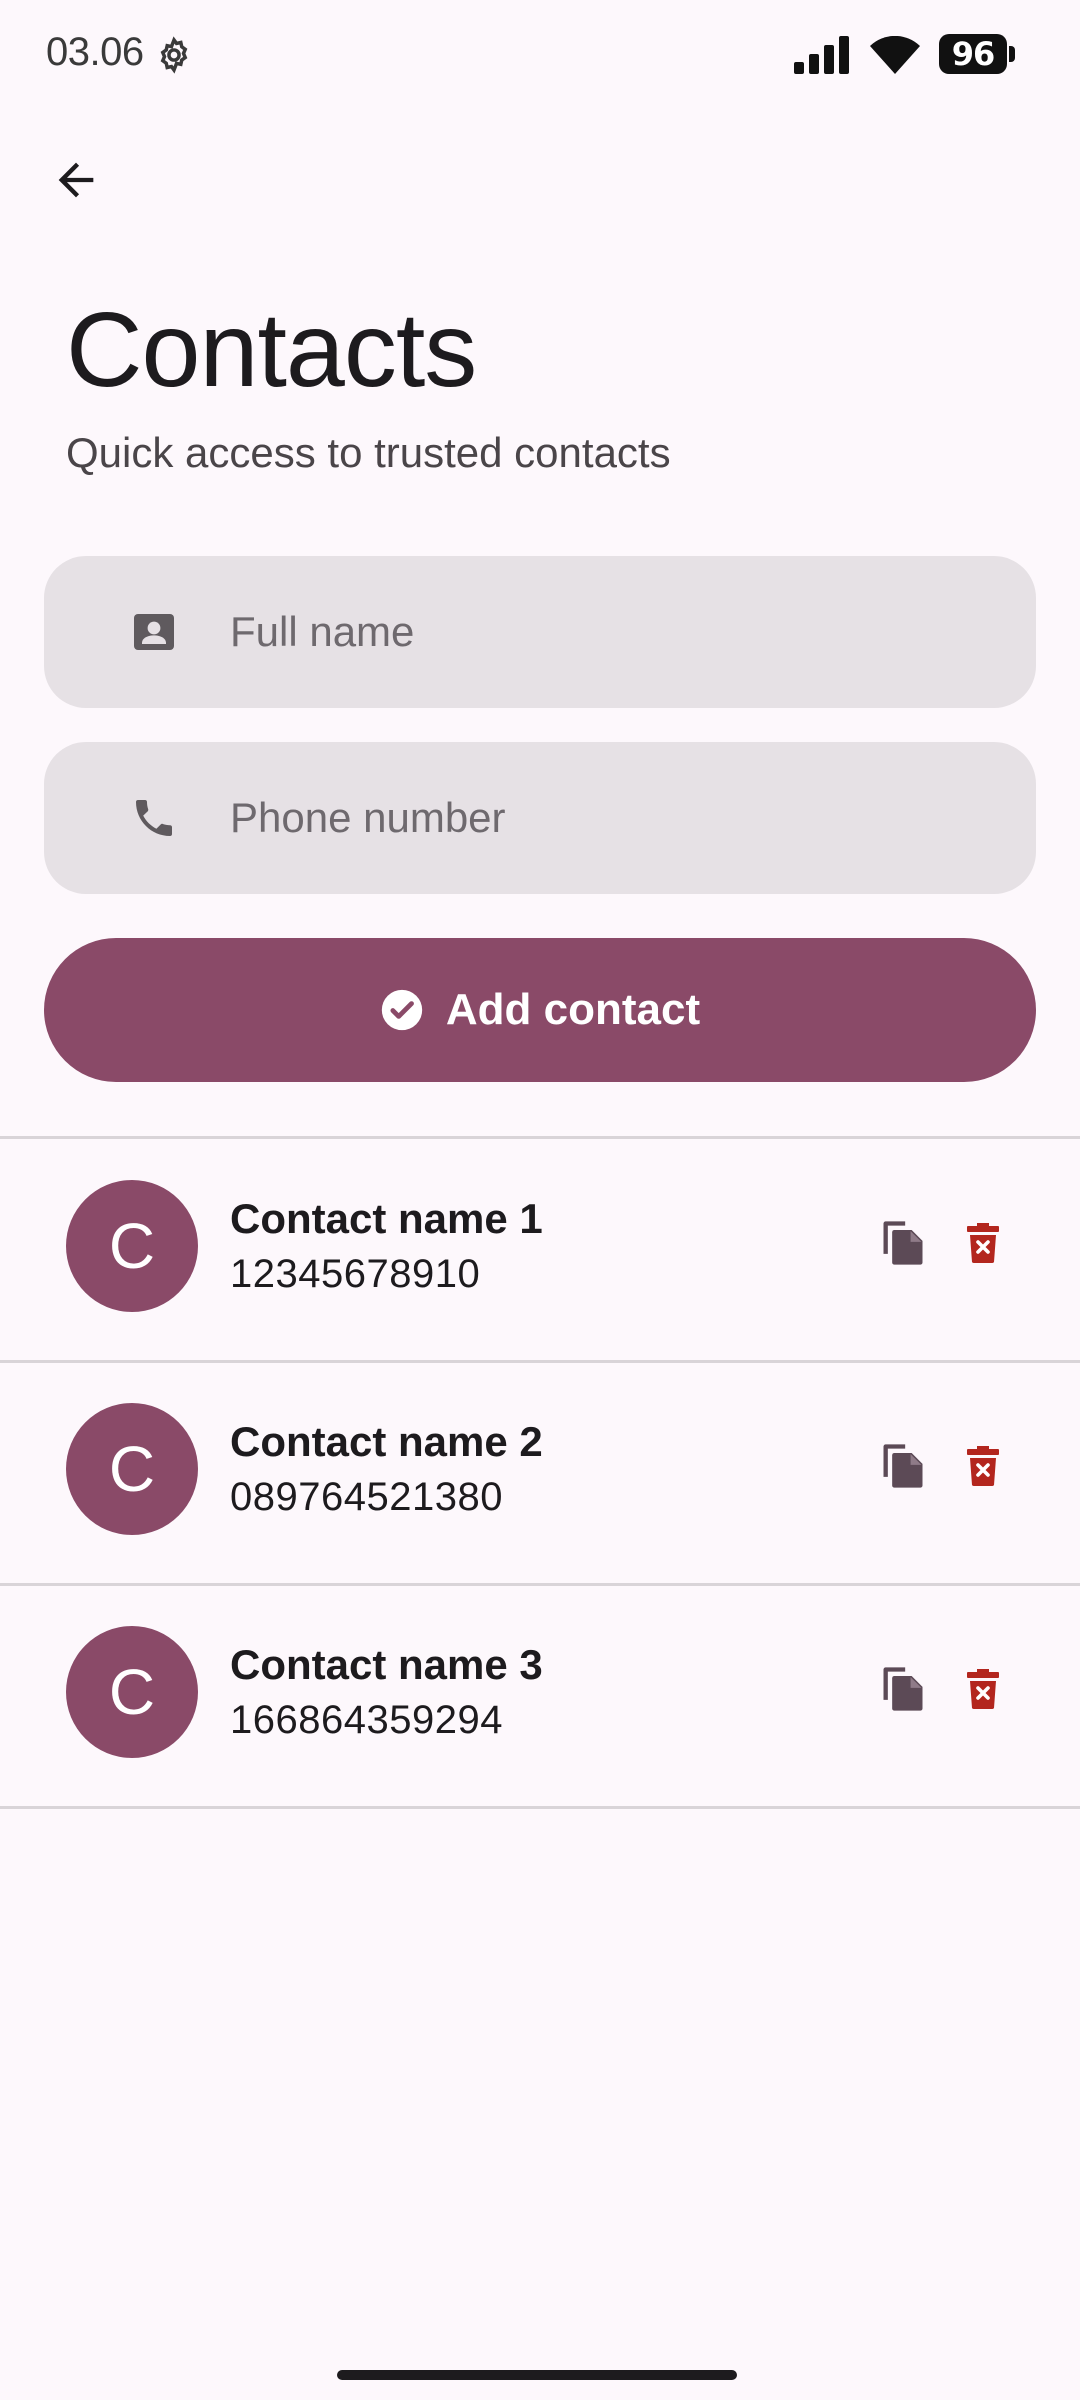 The width and height of the screenshot is (1080, 2400). I want to click on arrow-left-icon, so click(76, 182).